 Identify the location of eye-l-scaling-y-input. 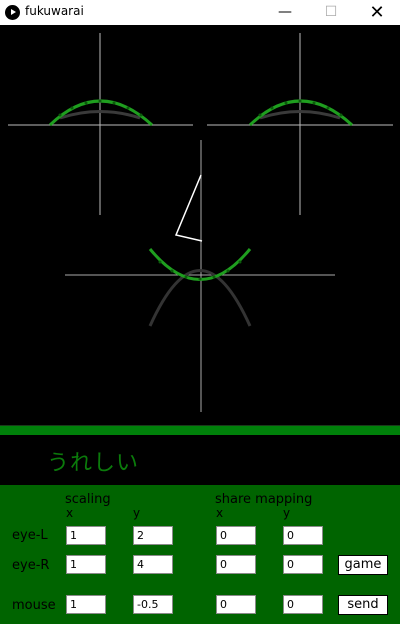
(153, 535).